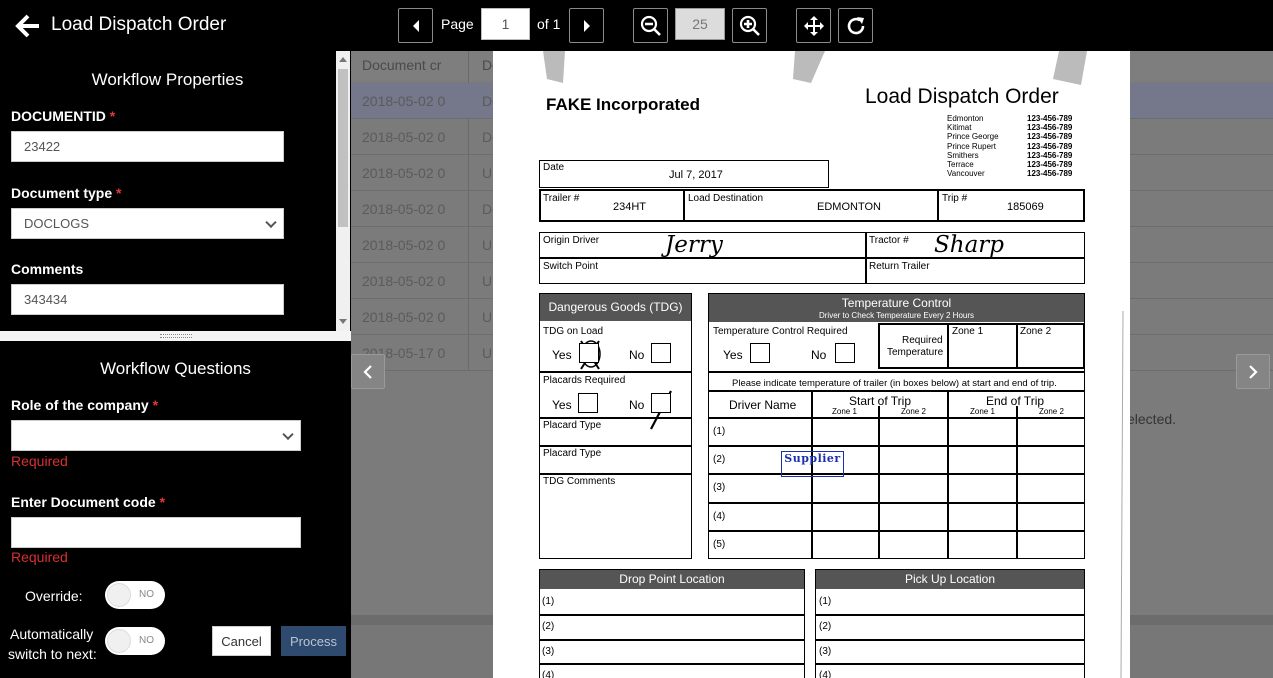 The height and width of the screenshot is (678, 1273). I want to click on documentid-field: 23422, so click(147, 146).